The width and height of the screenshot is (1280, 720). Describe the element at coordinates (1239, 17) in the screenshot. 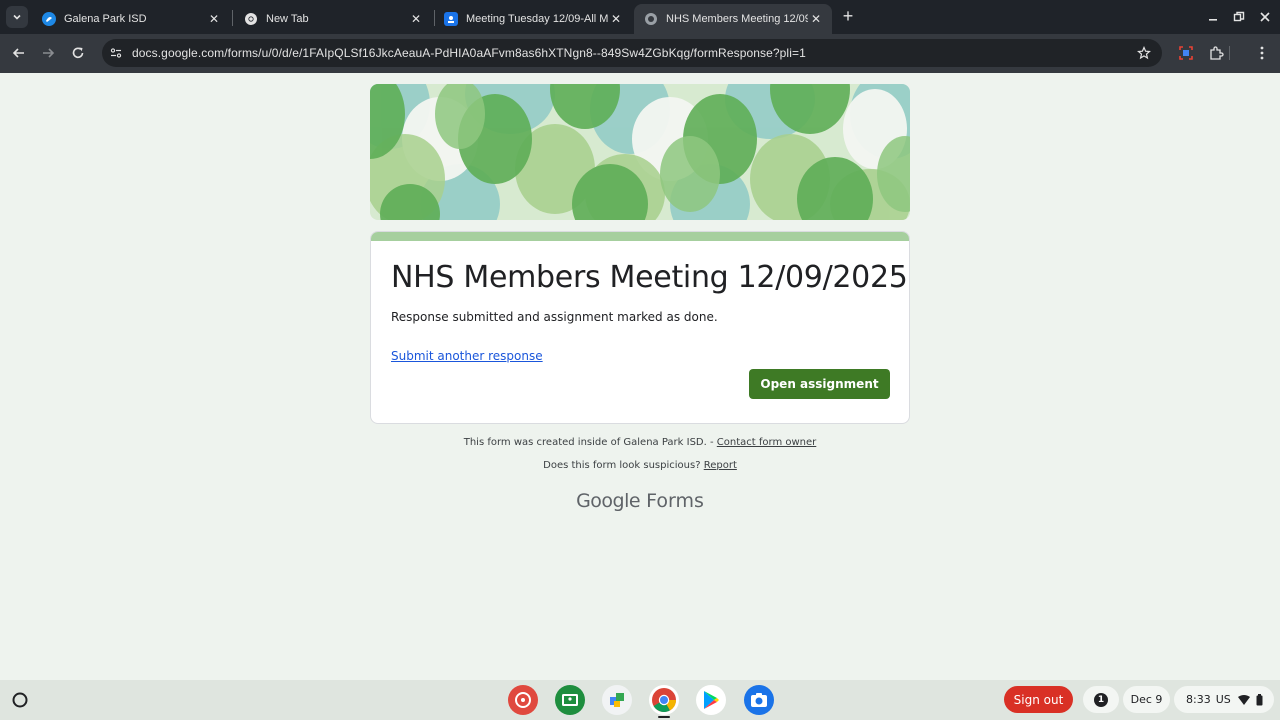

I see `restore-icon` at that location.